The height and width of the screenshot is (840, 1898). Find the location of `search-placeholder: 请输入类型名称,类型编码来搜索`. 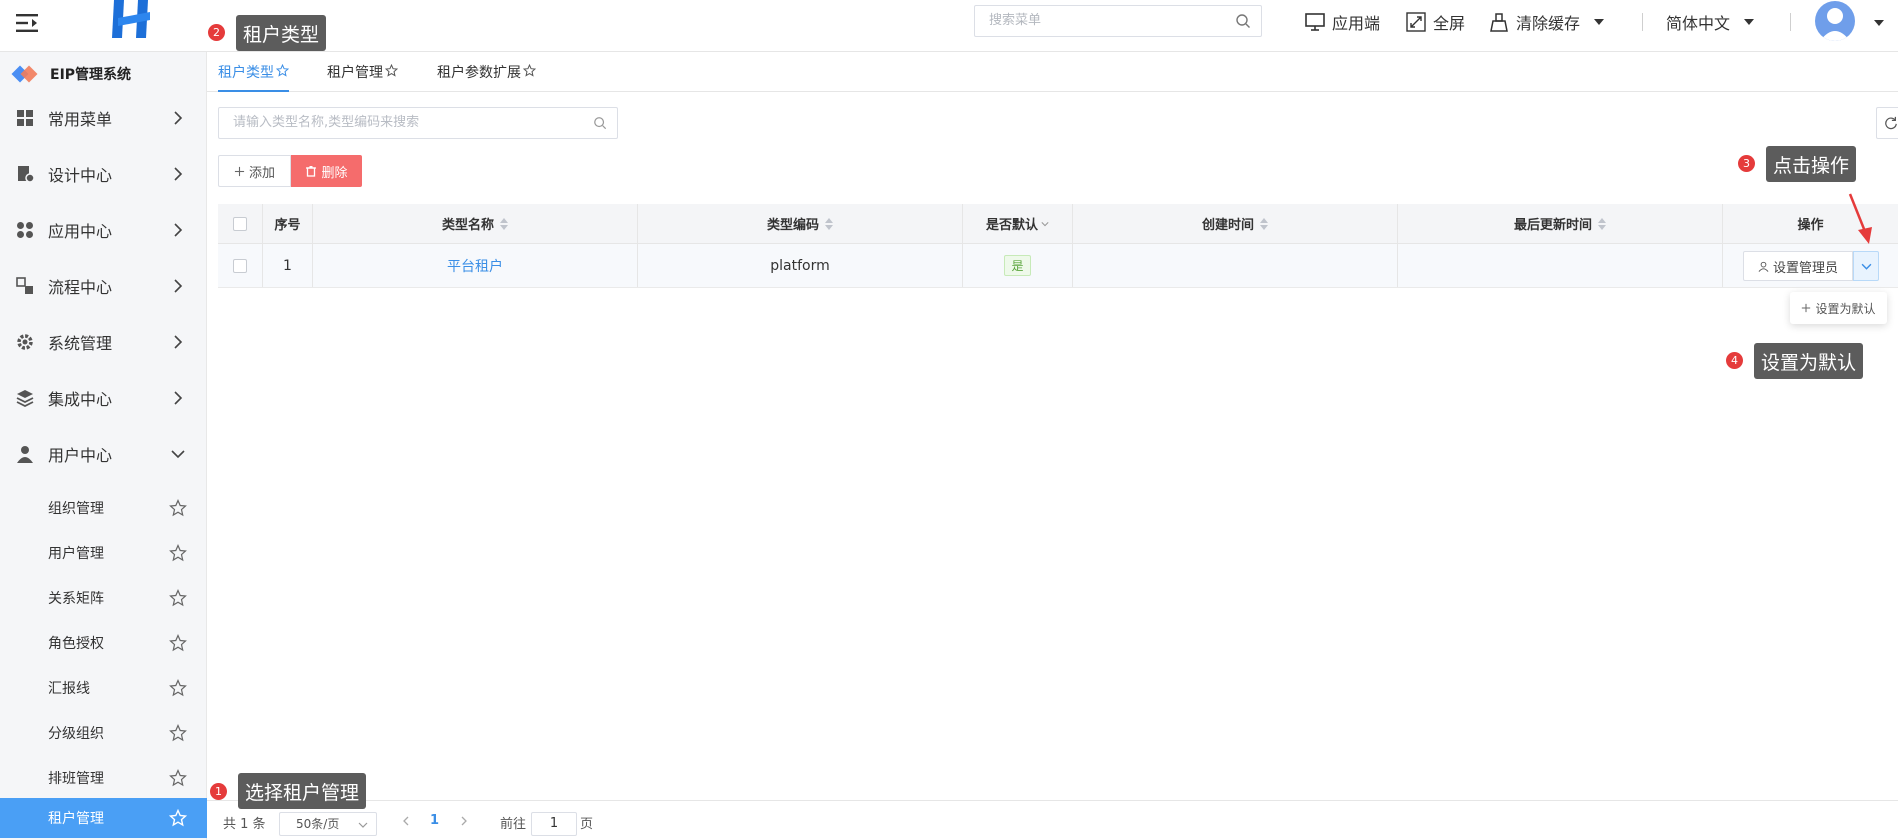

search-placeholder: 请输入类型名称,类型编码来搜索 is located at coordinates (326, 122).